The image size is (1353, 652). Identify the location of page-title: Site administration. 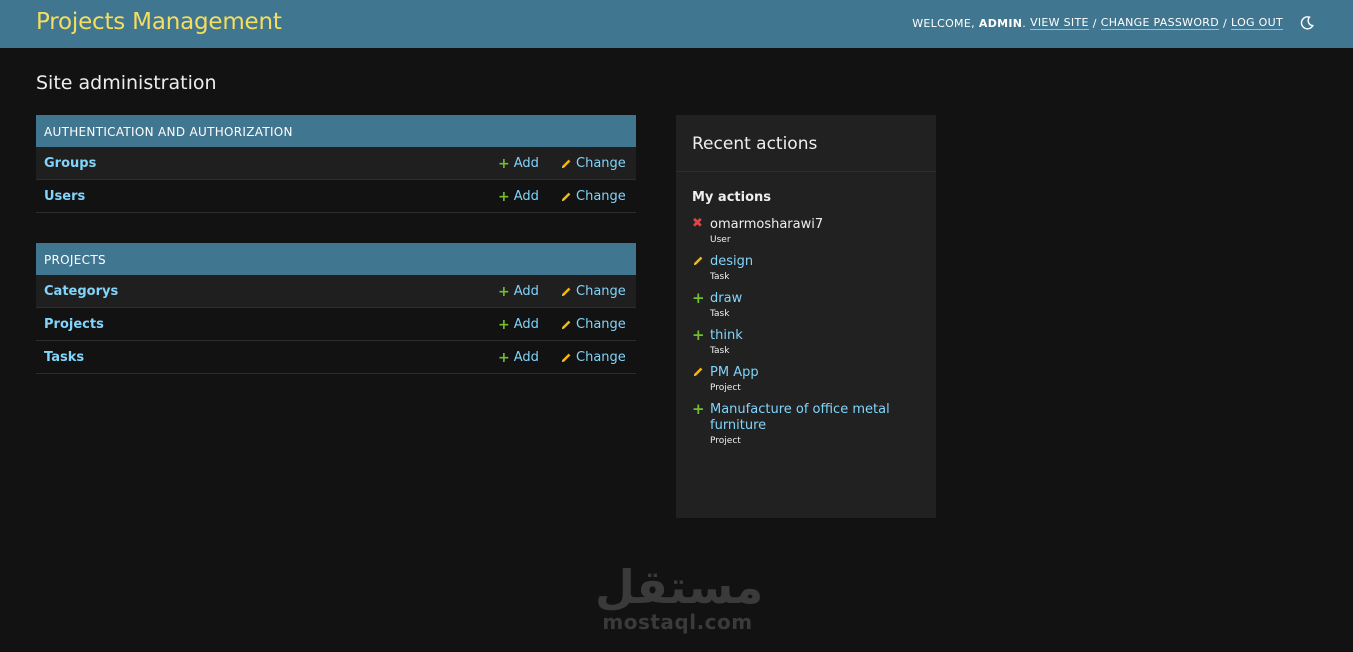
(126, 83).